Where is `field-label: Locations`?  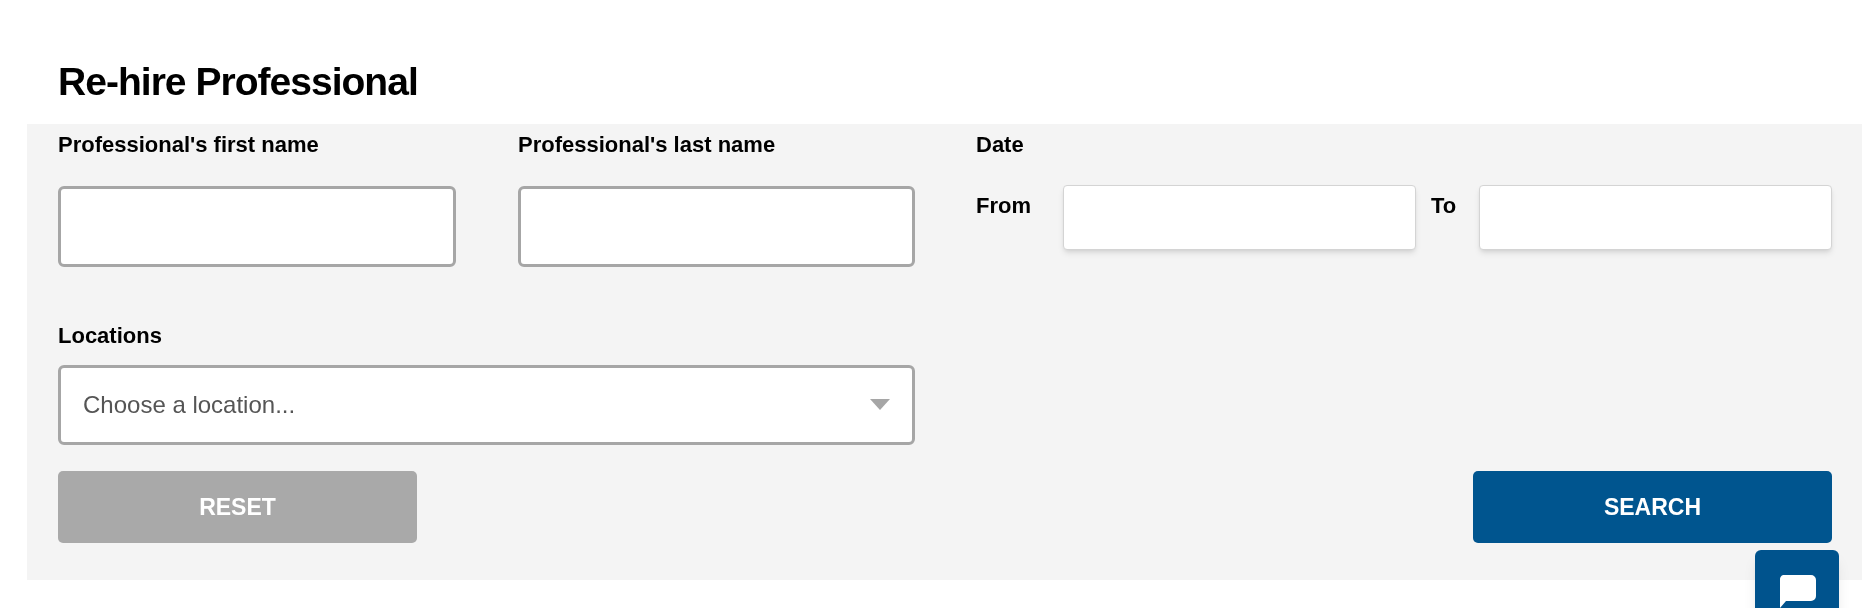
field-label: Locations is located at coordinates (110, 336).